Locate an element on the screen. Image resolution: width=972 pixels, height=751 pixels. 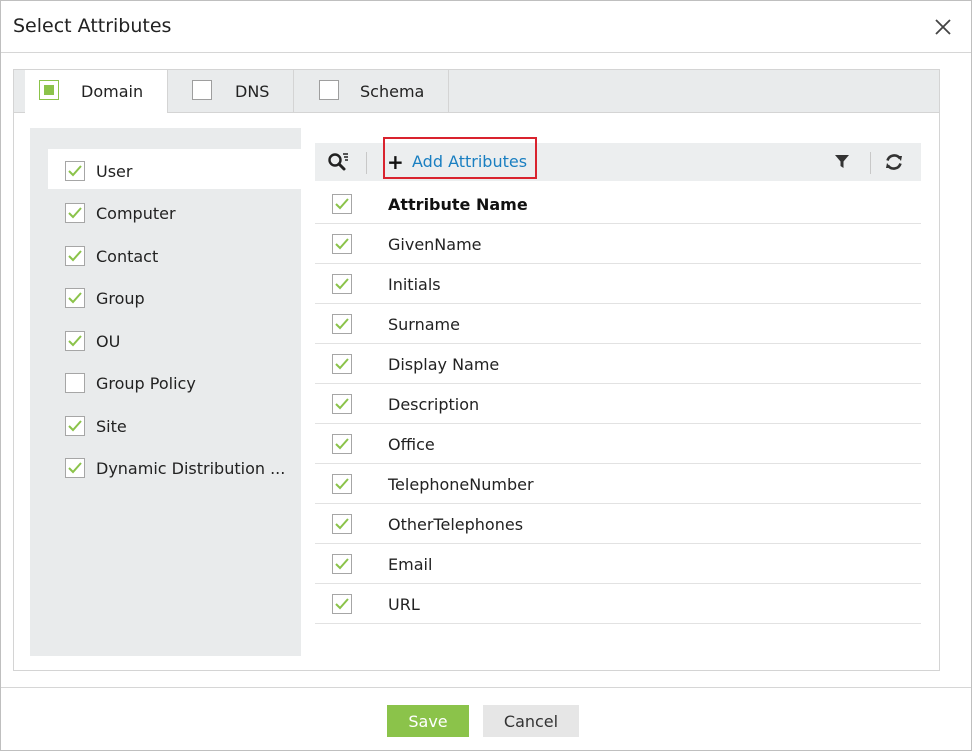
table-header-row: Attribute Name is located at coordinates (618, 203).